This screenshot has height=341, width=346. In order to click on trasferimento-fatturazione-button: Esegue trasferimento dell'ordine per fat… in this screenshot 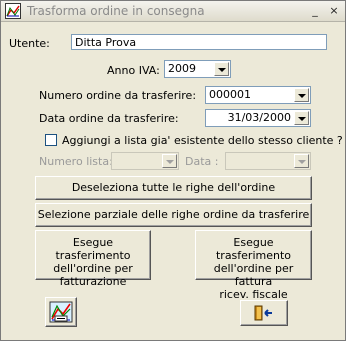, I will do `click(93, 259)`.